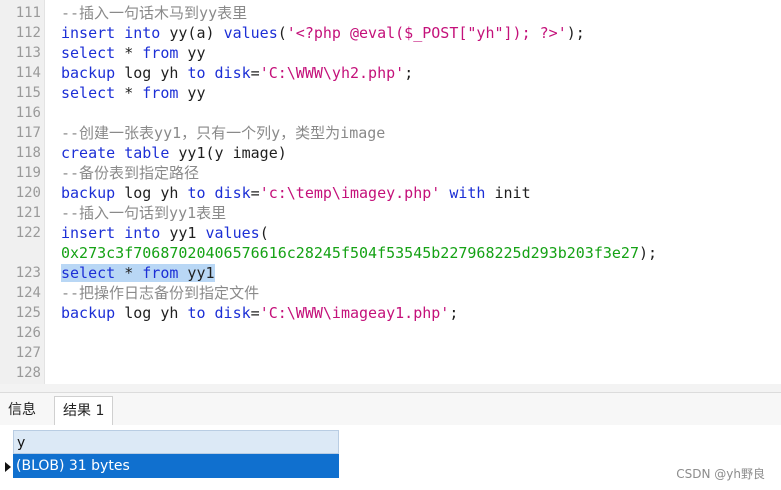  What do you see at coordinates (390, 133) in the screenshot?
I see `code-line: 117 --创建一张表yy1，只有一个列y，类型为image` at bounding box center [390, 133].